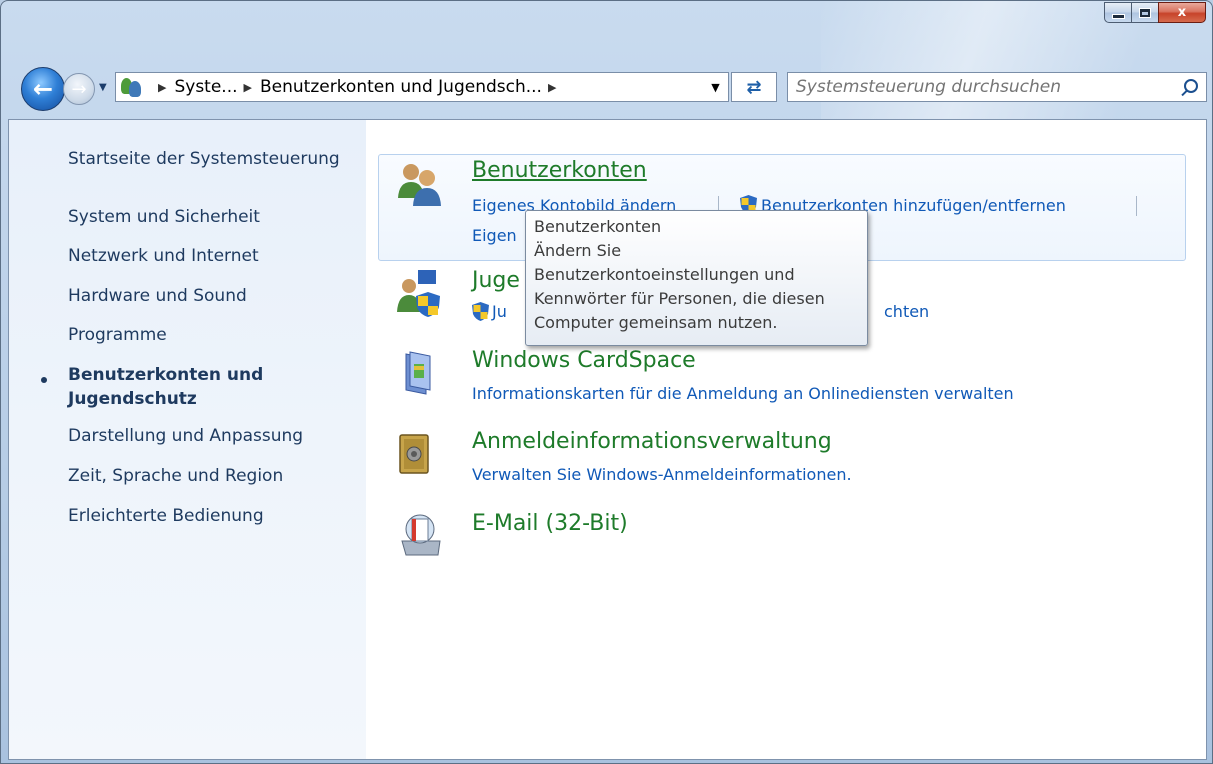  Describe the element at coordinates (578, 250) in the screenshot. I see `tooltip-line: Ändern Sie` at that location.